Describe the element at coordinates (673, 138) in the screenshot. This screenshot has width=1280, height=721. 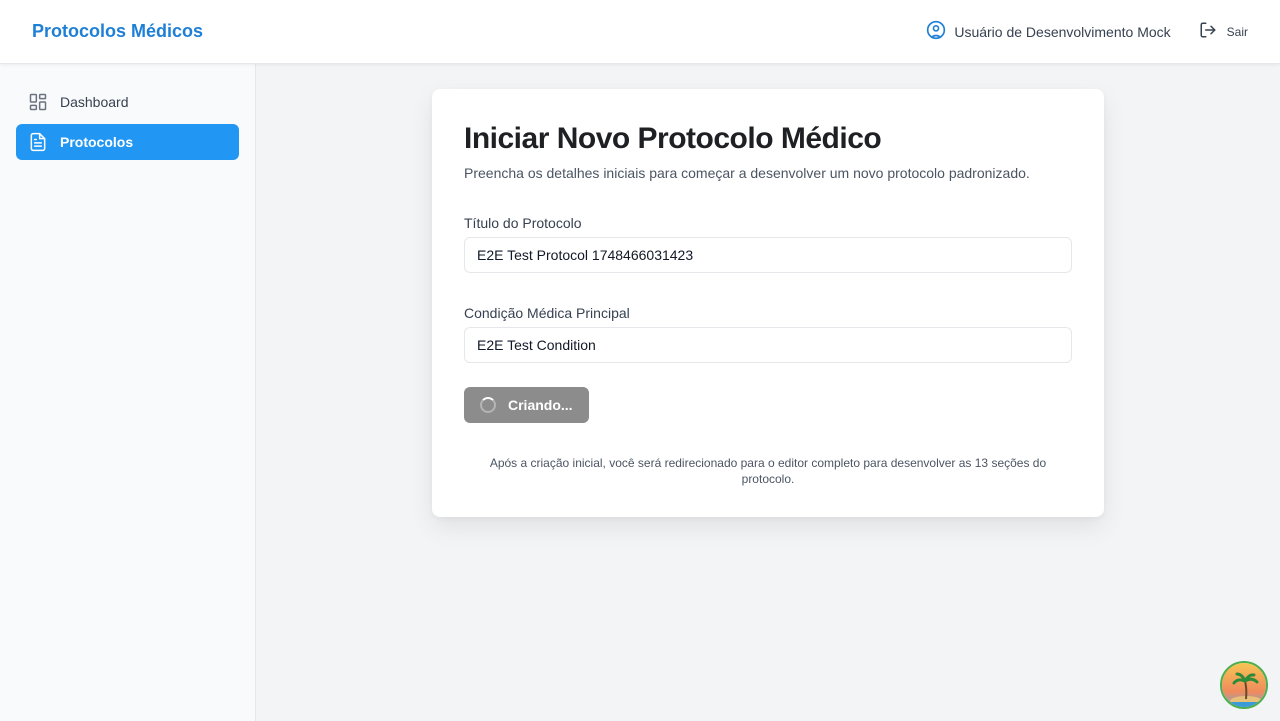
I see `page-title: Iniciar Novo Protocolo Médico` at that location.